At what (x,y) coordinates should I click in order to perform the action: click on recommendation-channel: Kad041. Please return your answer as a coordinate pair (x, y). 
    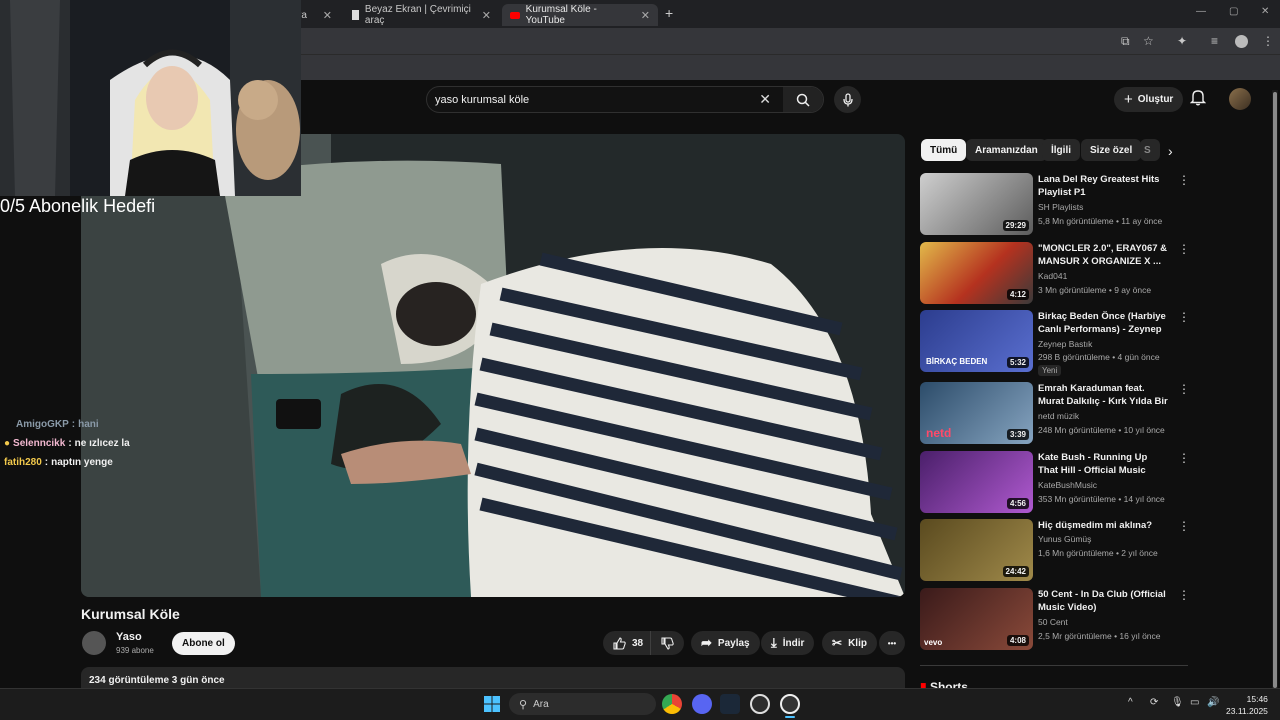
    Looking at the image, I should click on (1052, 276).